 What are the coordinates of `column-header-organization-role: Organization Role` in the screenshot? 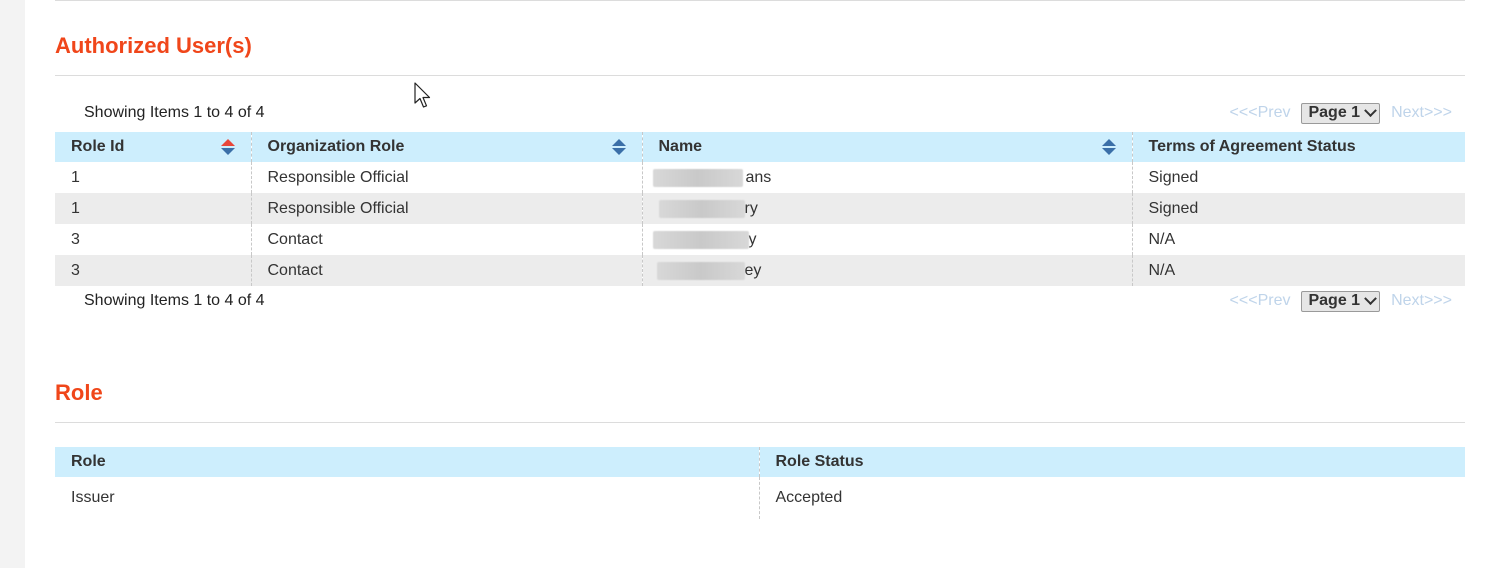 It's located at (446, 147).